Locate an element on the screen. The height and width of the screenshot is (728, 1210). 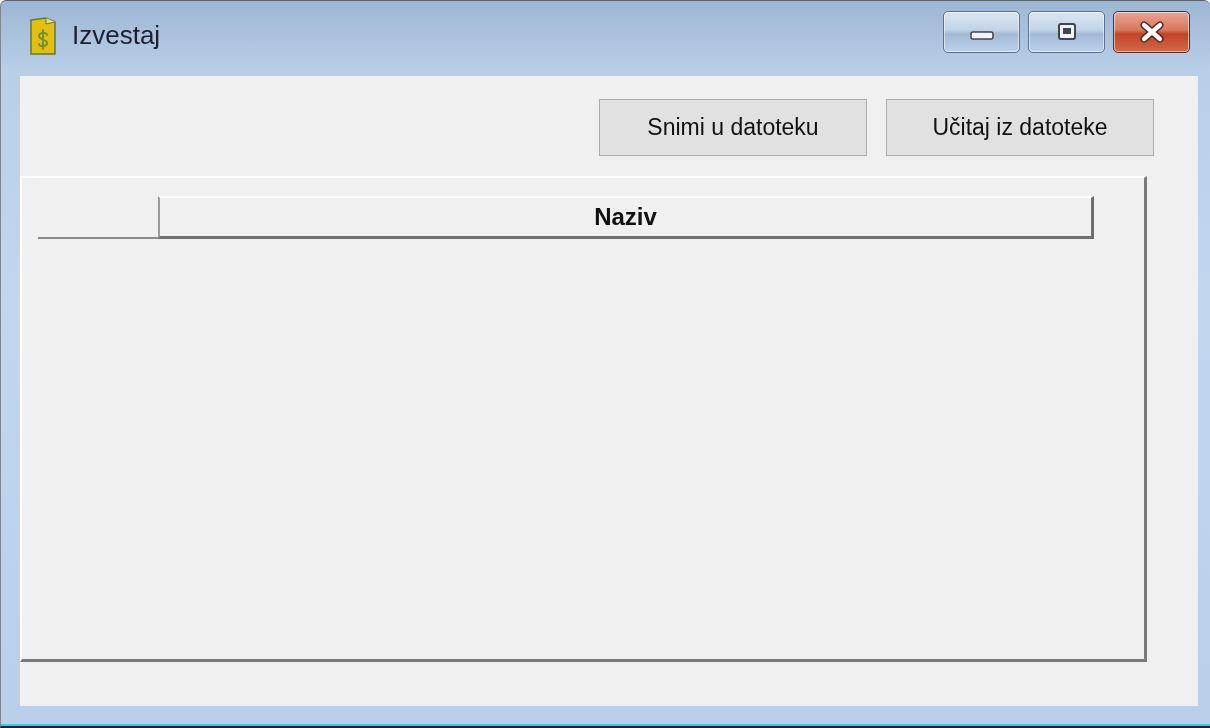
maximize-button is located at coordinates (1066, 31).